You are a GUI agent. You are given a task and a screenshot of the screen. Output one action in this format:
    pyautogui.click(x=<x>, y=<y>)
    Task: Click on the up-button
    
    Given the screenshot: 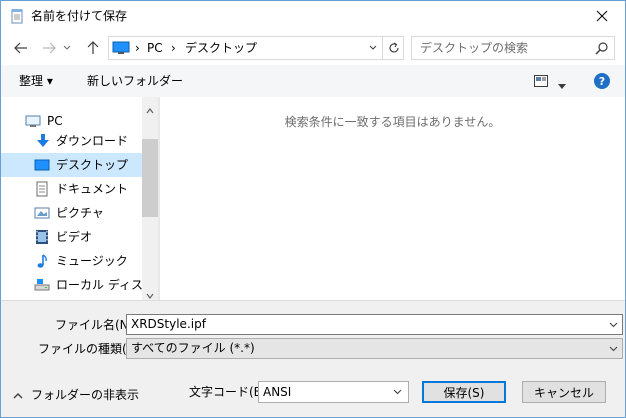 What is the action you would take?
    pyautogui.click(x=93, y=48)
    